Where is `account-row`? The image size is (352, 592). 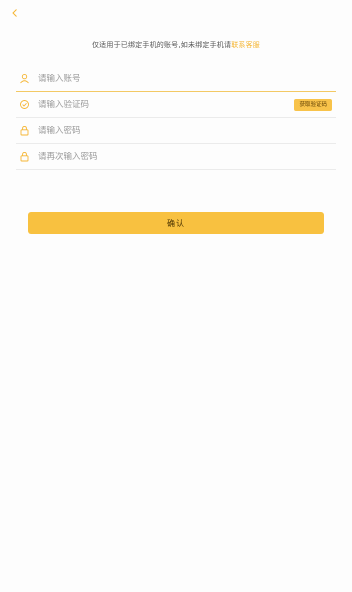
account-row is located at coordinates (176, 79).